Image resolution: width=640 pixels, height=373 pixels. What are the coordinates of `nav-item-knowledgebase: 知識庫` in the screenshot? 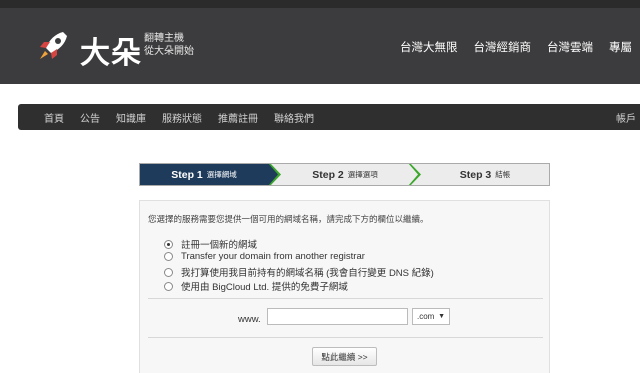 It's located at (131, 117).